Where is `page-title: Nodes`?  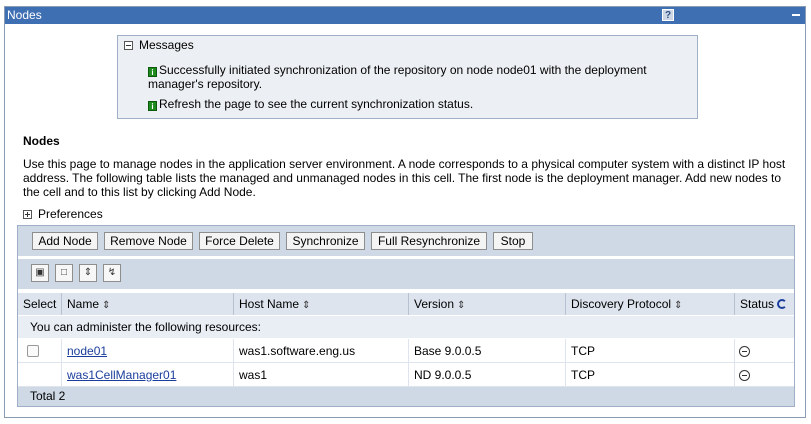 page-title: Nodes is located at coordinates (41, 141).